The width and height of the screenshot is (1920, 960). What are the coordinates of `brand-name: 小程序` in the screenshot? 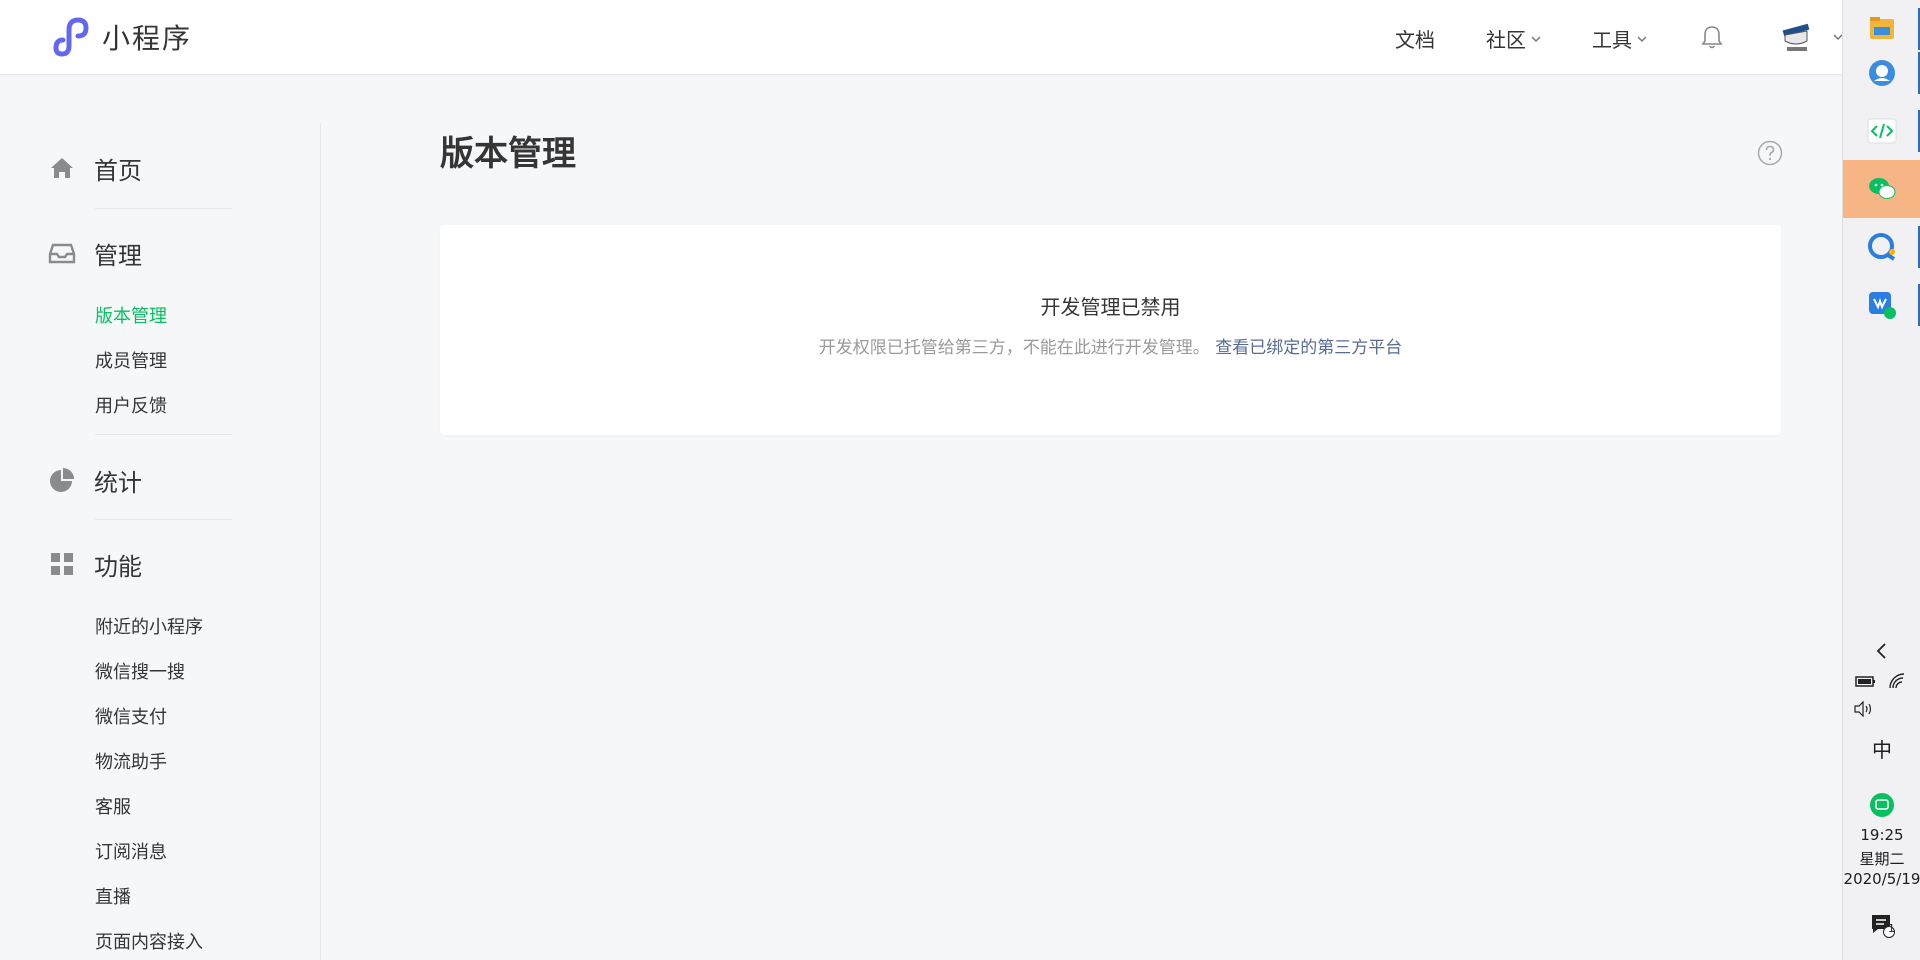 It's located at (147, 38).